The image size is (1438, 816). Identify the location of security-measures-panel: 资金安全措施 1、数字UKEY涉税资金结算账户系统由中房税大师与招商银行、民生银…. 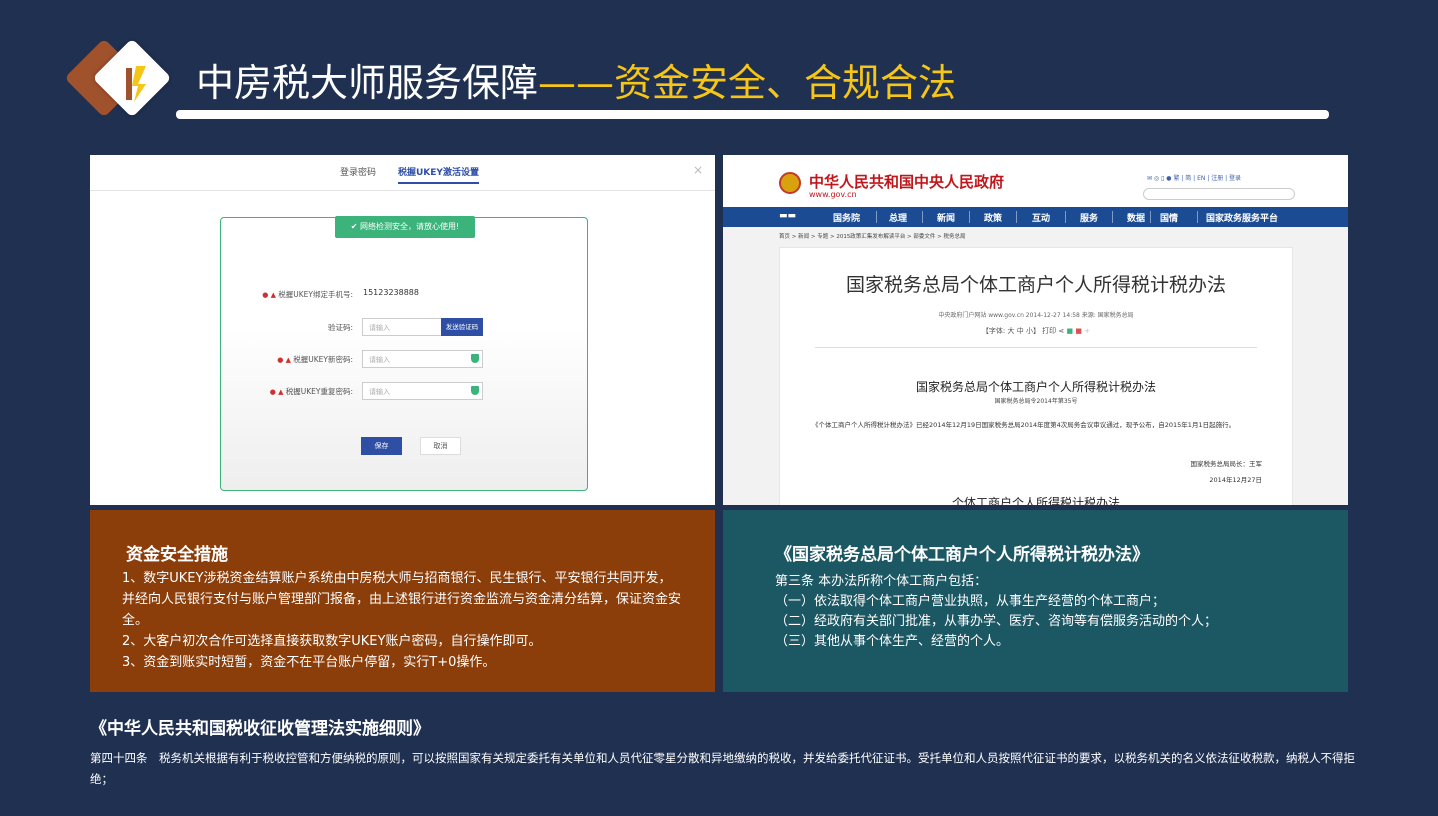
(402, 601).